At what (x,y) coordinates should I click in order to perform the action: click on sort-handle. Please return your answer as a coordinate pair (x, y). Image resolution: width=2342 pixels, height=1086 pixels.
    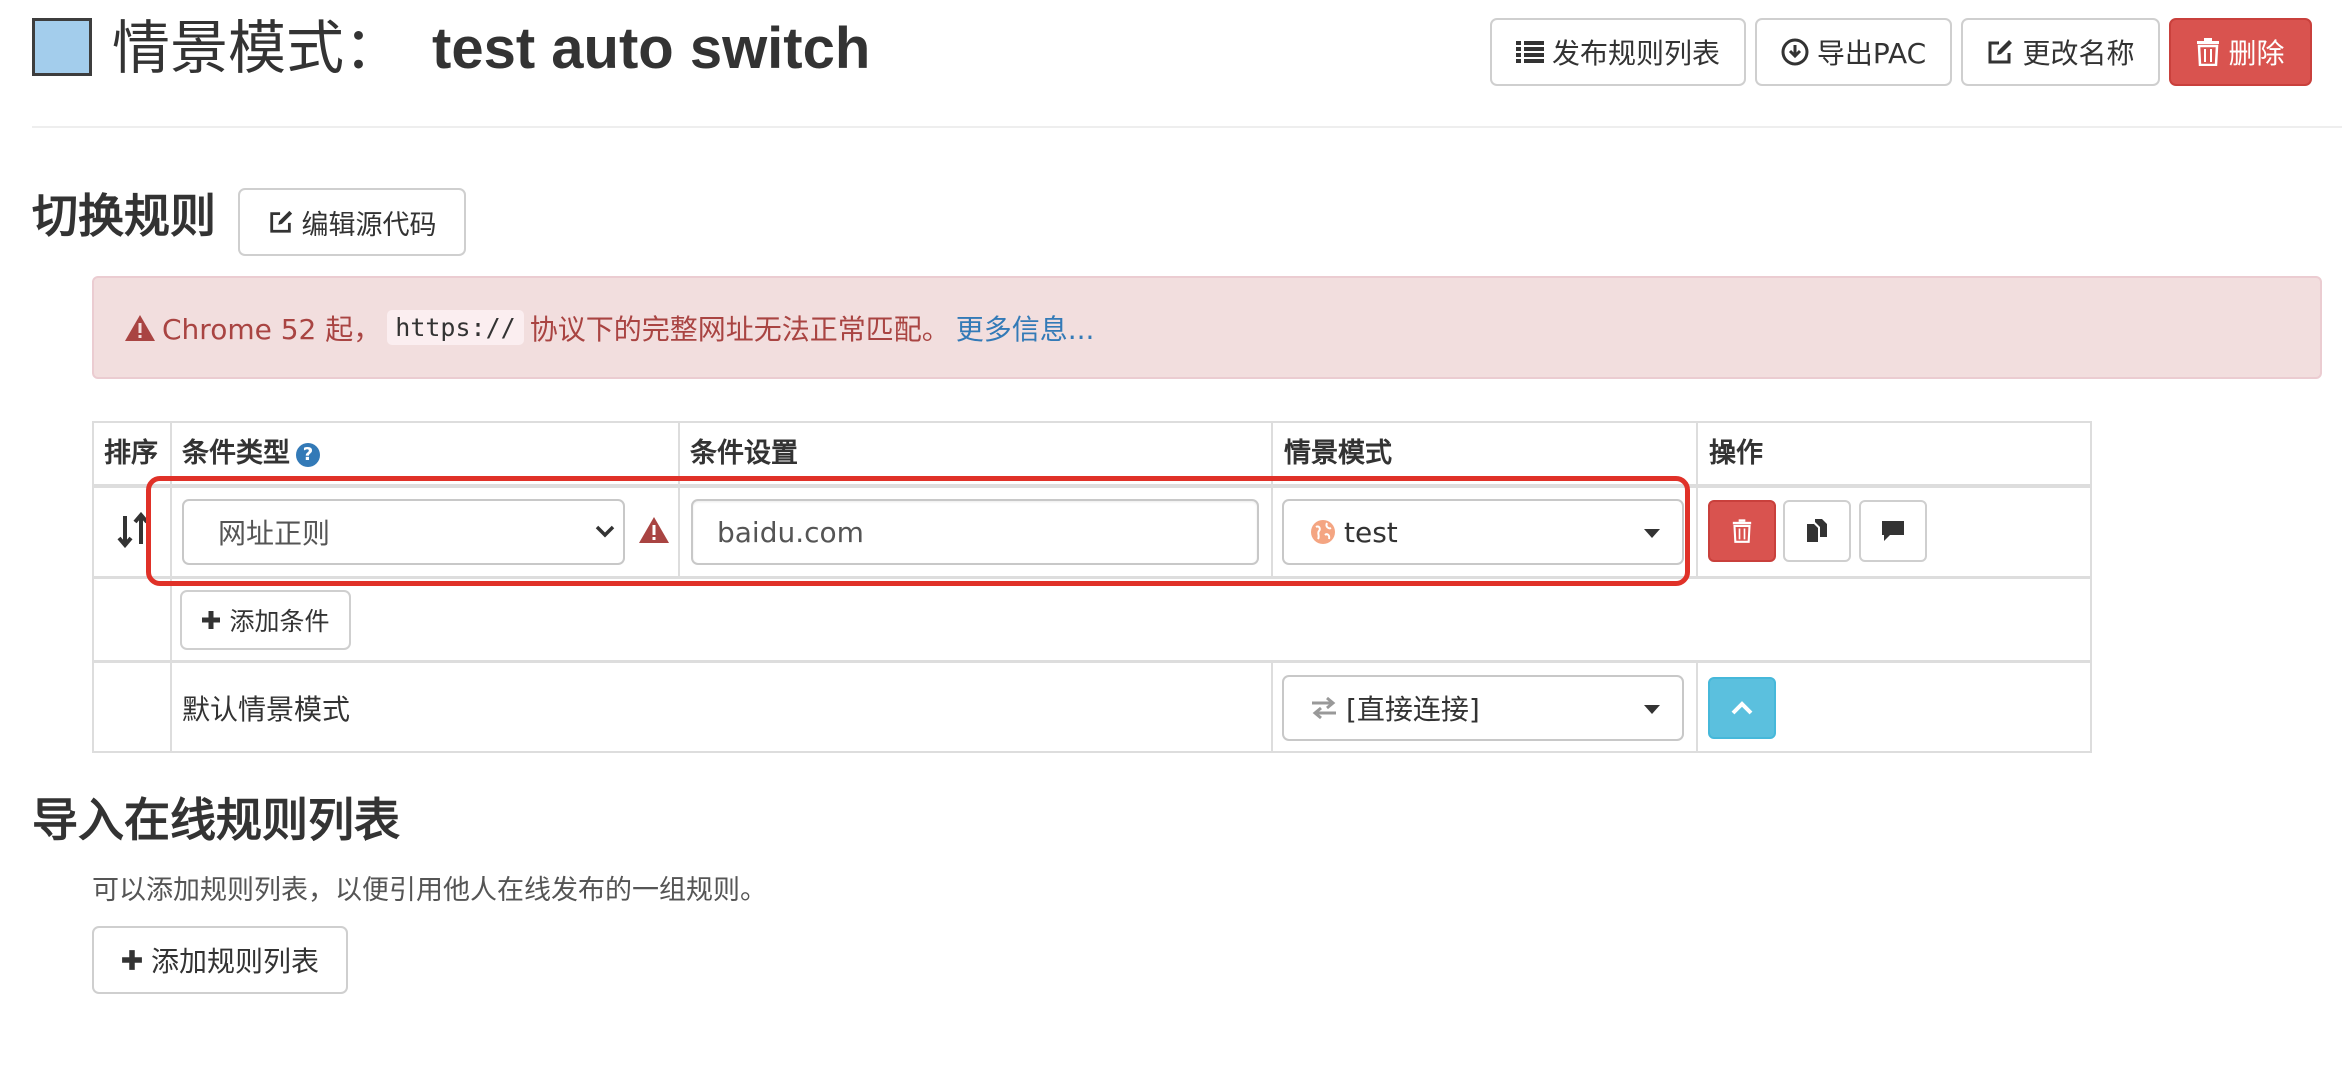
    Looking at the image, I should click on (133, 531).